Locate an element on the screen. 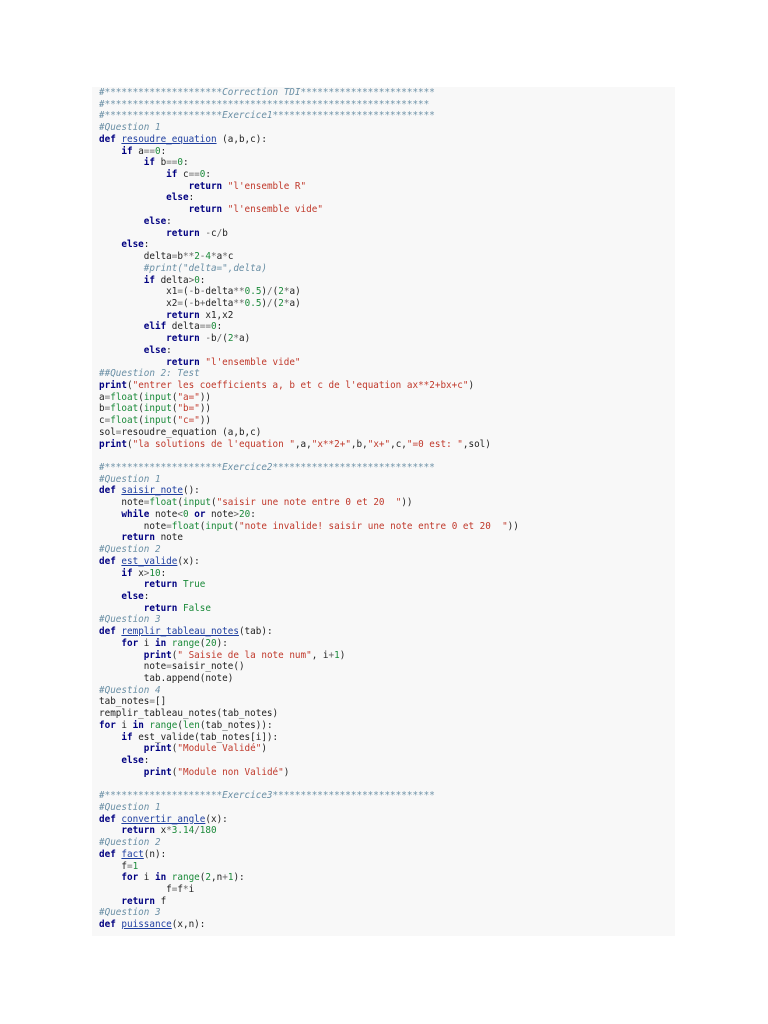  code-token: 180 is located at coordinates (208, 831).